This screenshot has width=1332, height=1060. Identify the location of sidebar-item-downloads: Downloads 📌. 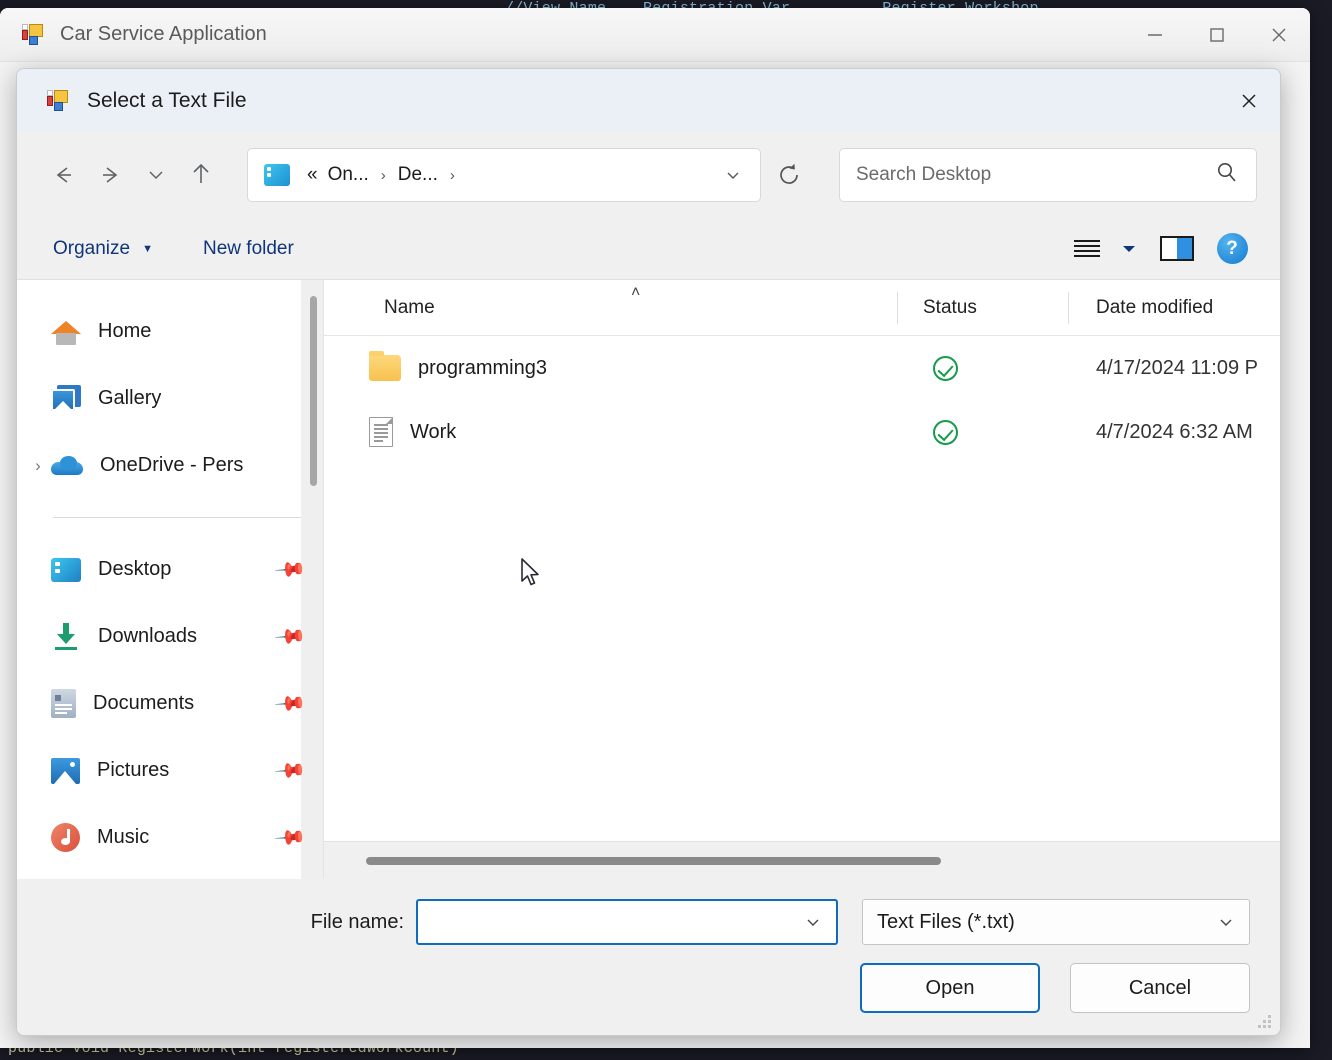
(170, 636).